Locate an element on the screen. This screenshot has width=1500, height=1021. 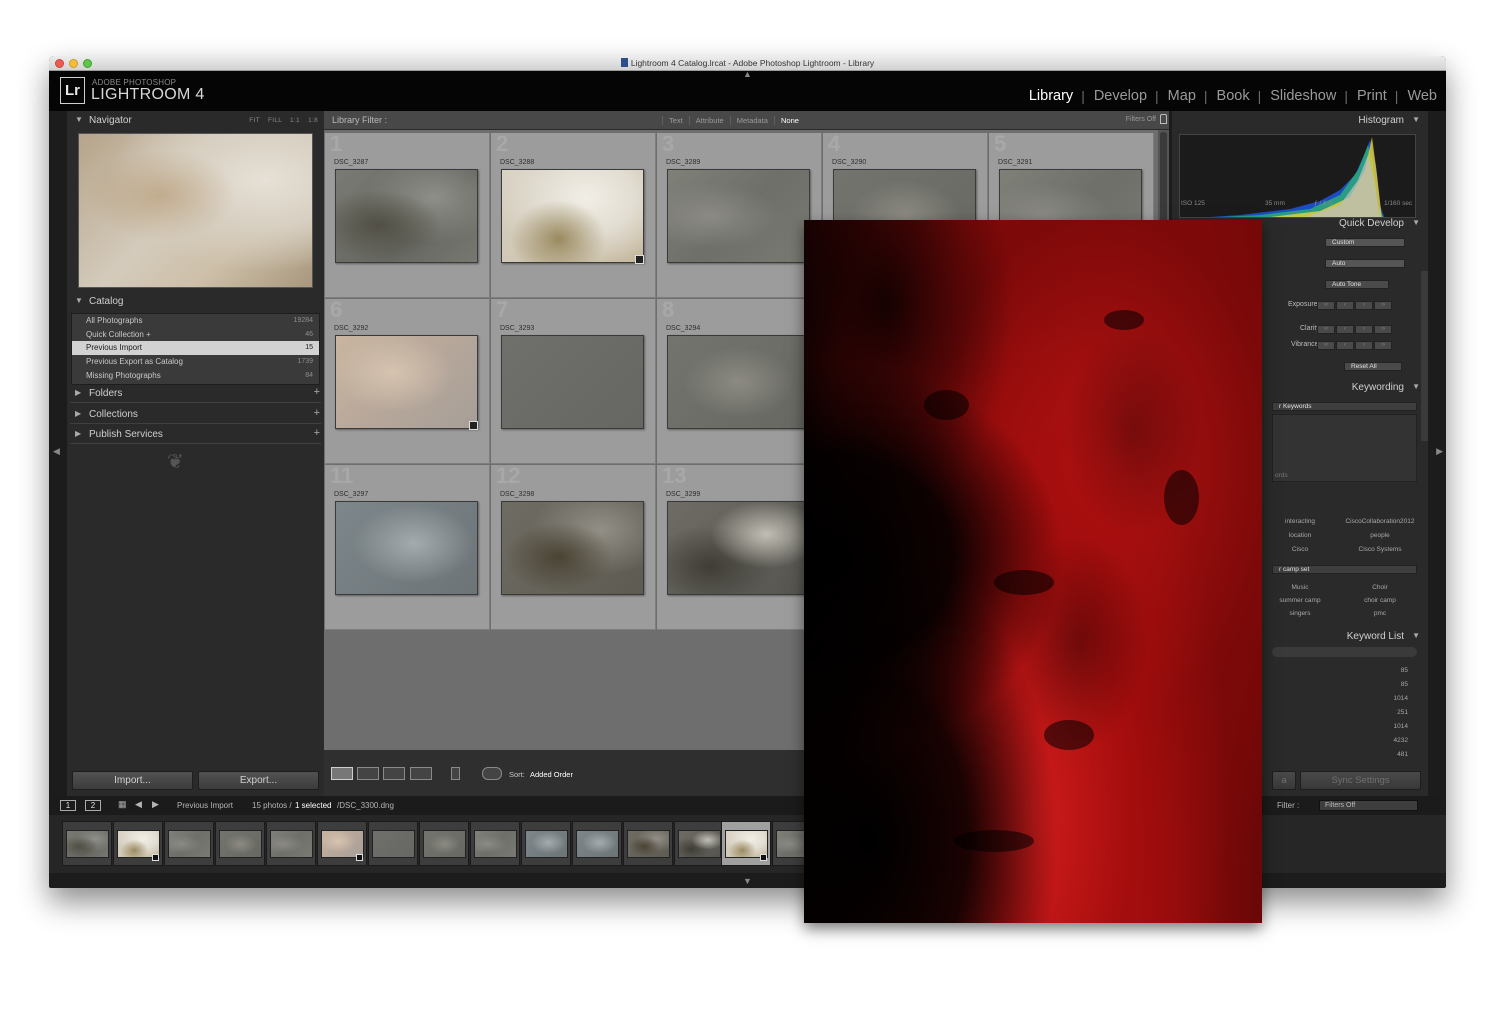
grid-cell: 2 DSC_3288 is located at coordinates (573, 214).